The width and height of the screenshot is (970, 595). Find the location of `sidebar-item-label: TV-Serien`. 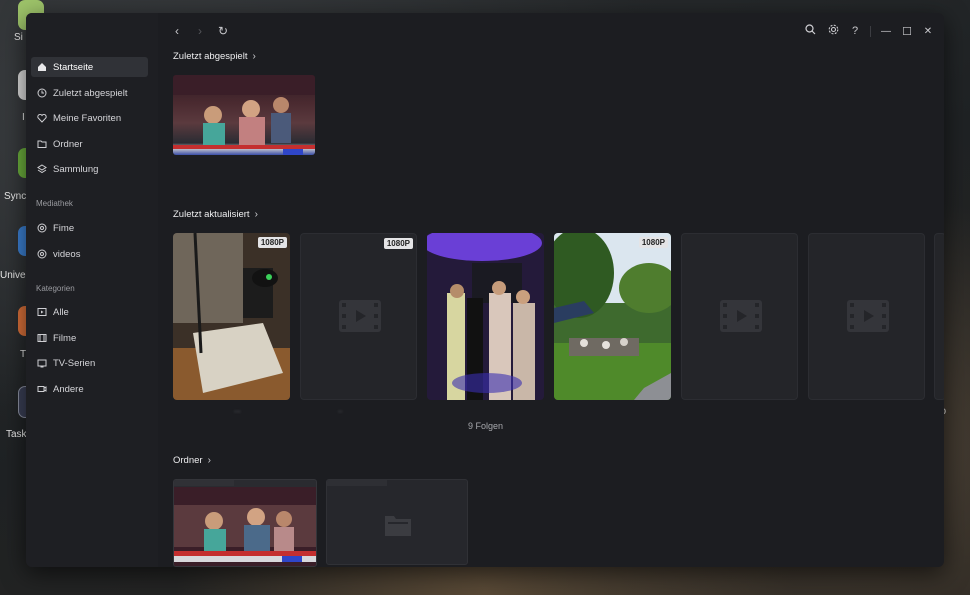

sidebar-item-label: TV-Serien is located at coordinates (74, 363).